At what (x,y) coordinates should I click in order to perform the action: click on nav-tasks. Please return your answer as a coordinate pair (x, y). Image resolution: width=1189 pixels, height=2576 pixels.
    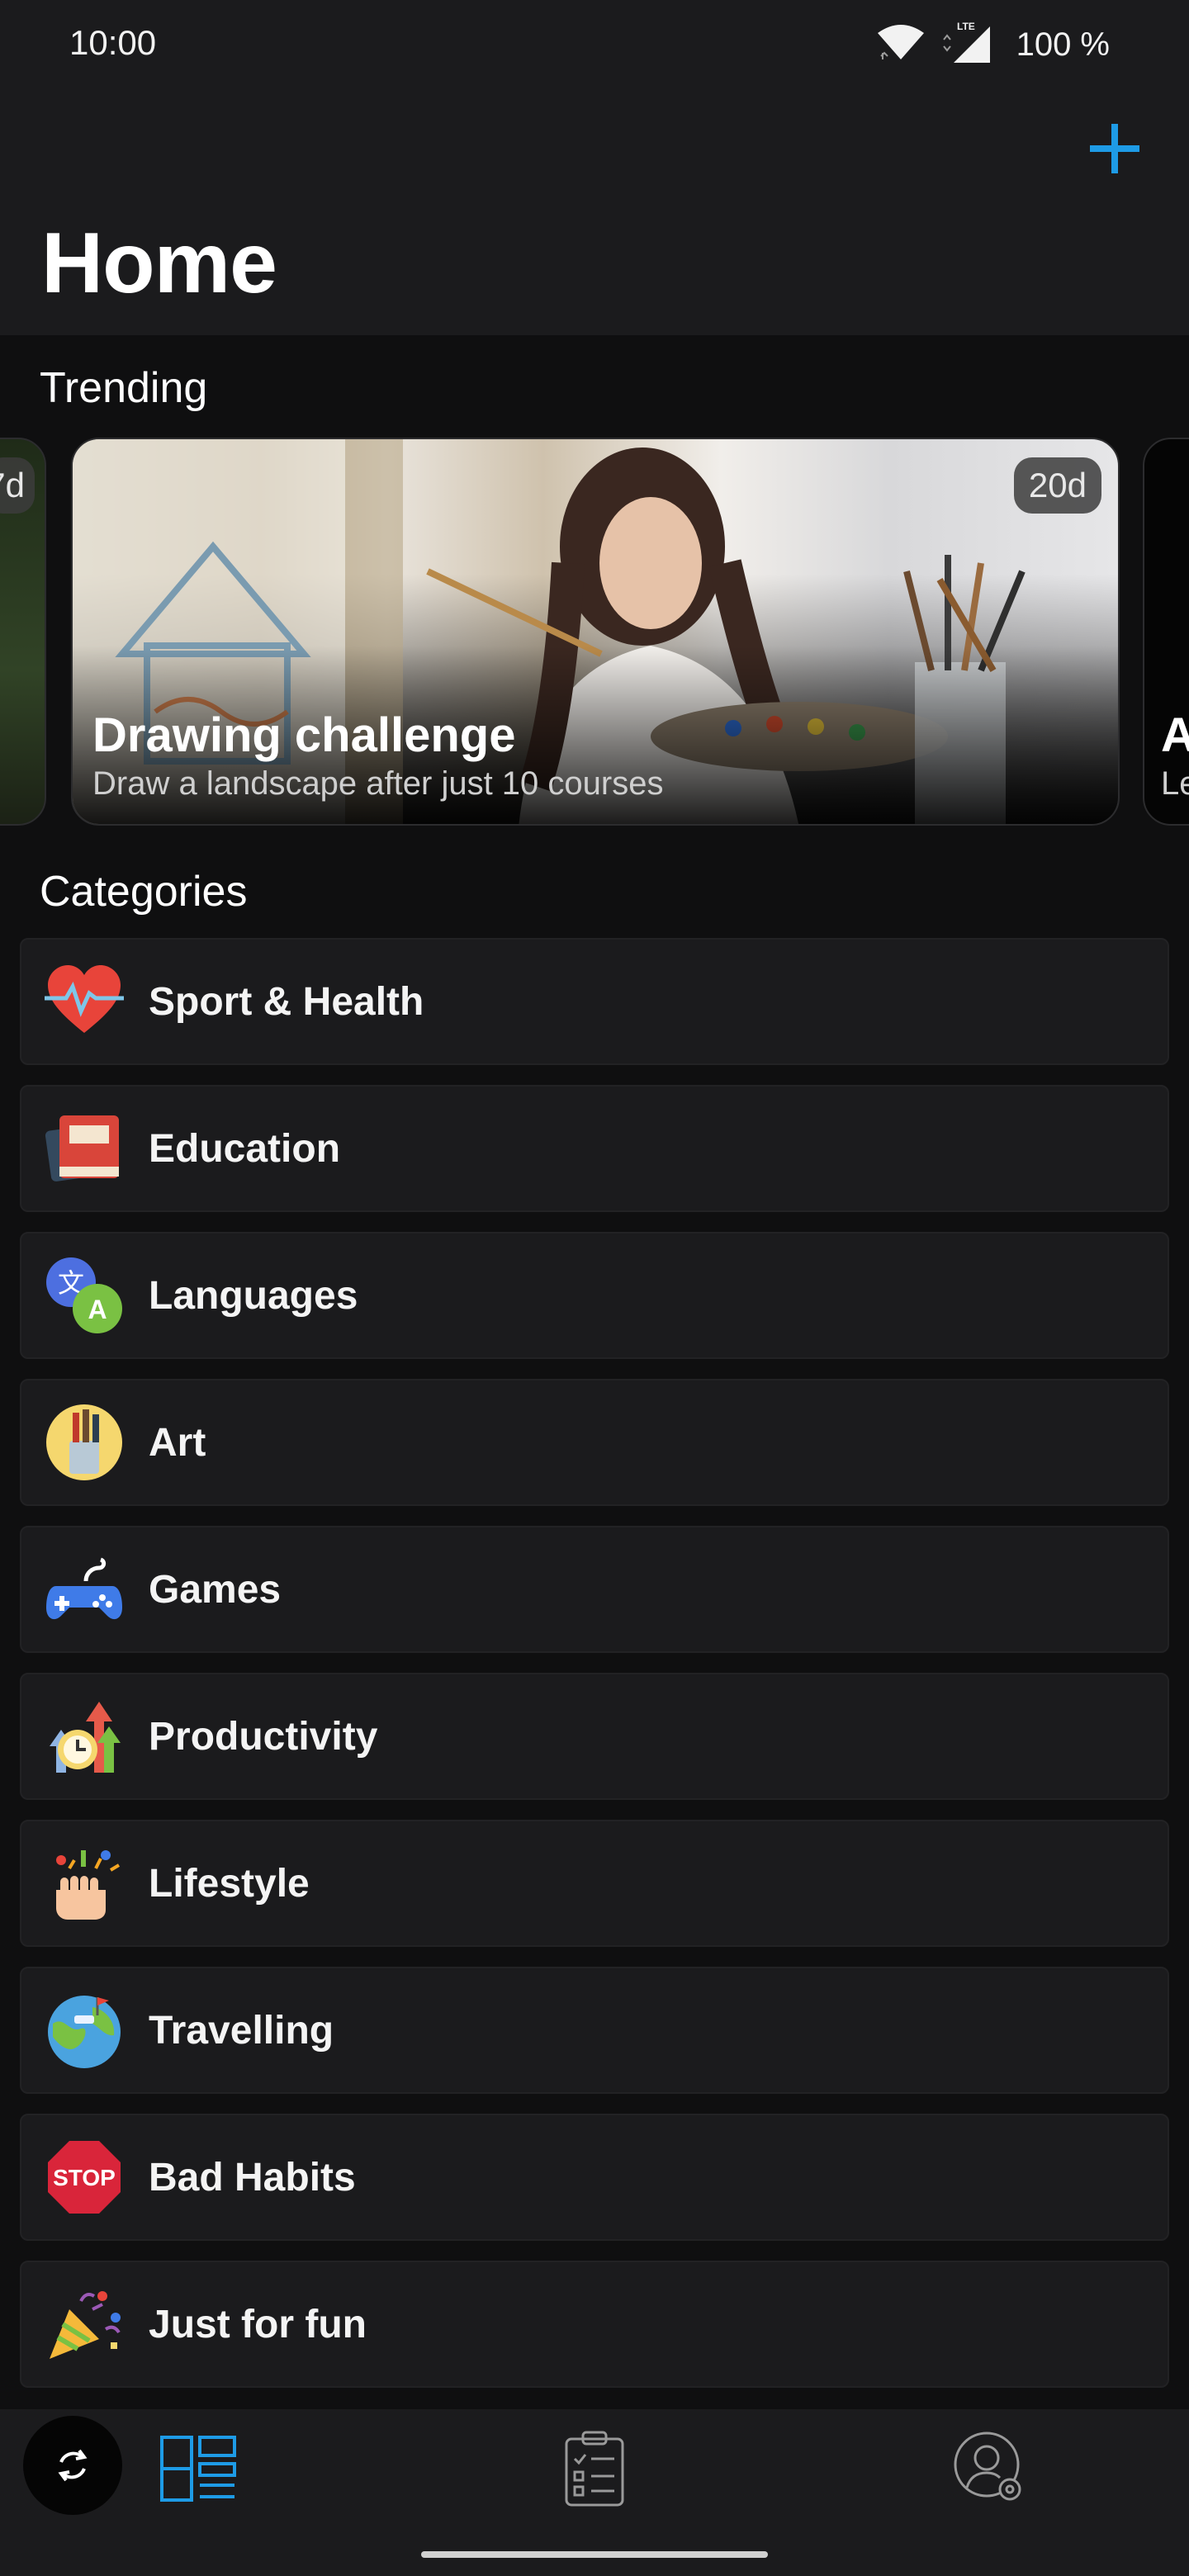
    Looking at the image, I should click on (594, 2468).